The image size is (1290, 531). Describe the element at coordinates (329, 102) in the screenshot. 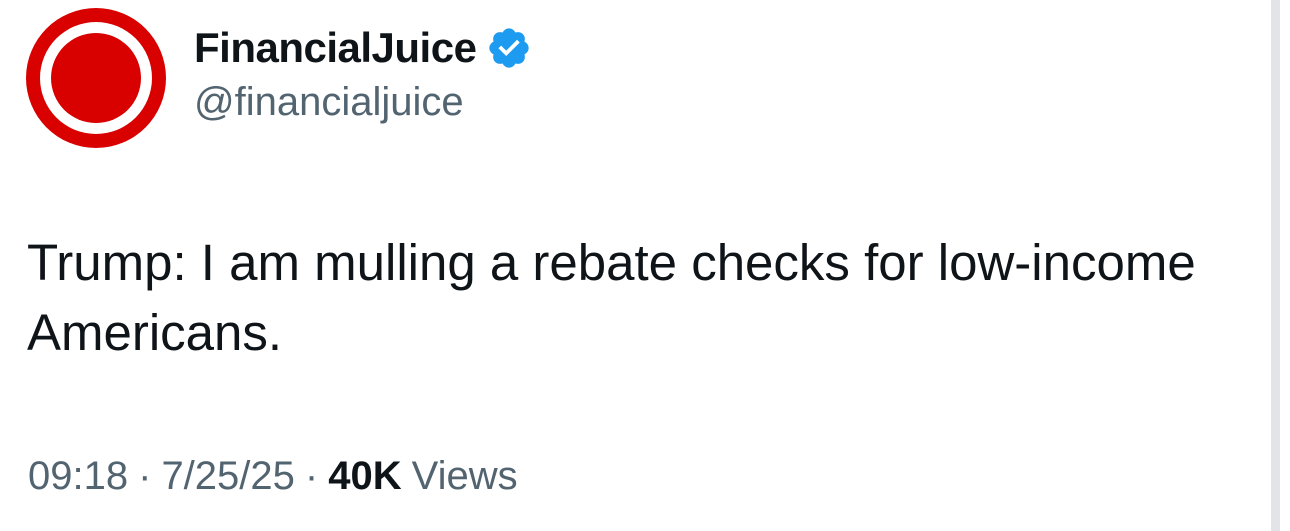

I see `user-handle: @financialjuice` at that location.